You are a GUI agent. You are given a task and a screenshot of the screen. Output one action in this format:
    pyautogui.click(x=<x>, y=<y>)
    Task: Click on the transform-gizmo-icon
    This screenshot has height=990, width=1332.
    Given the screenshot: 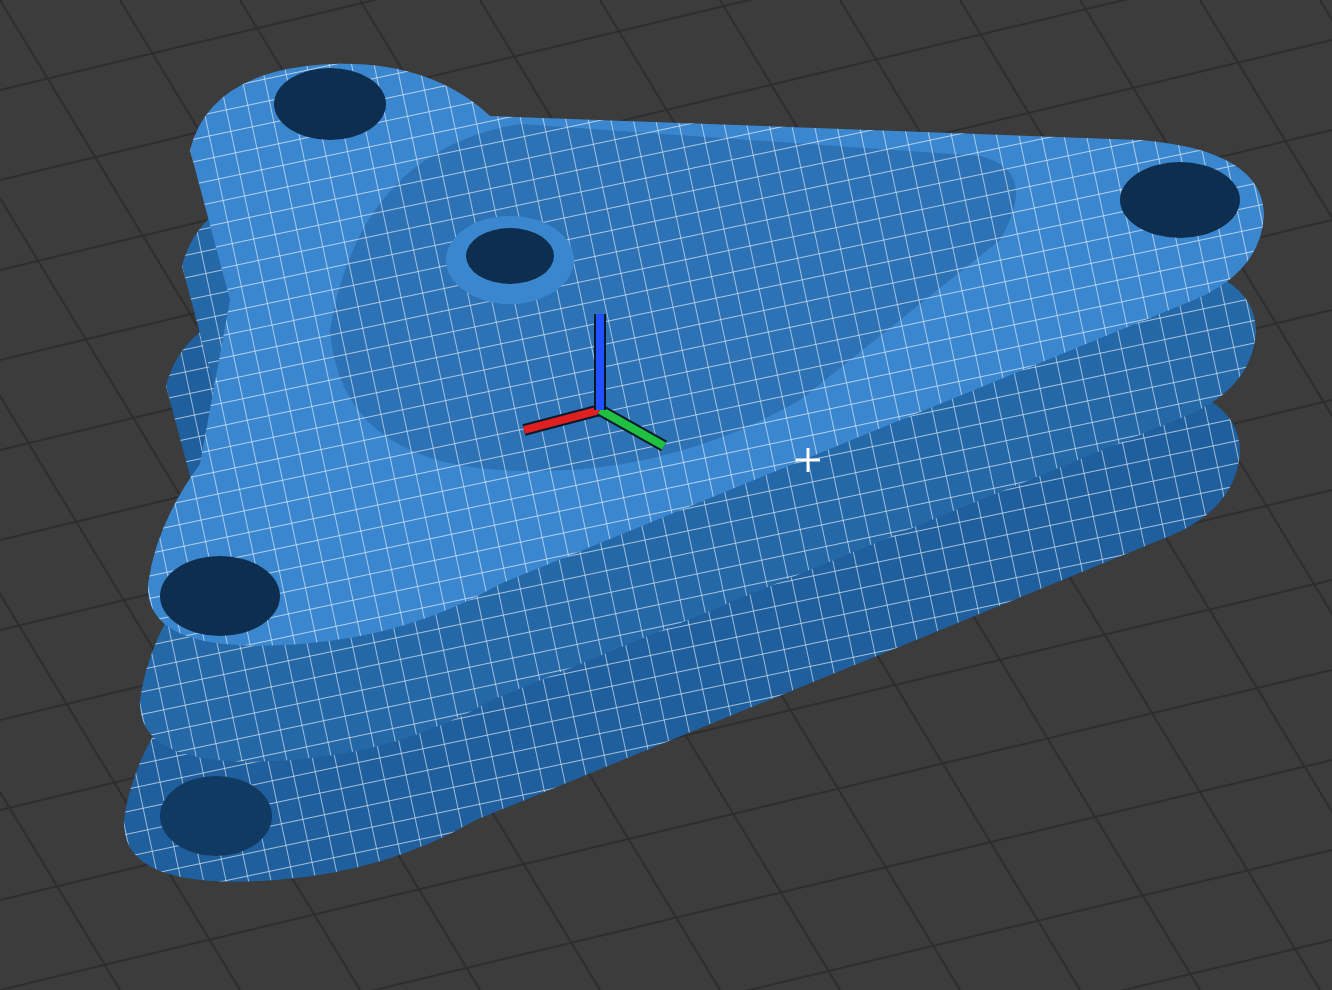 What is the action you would take?
    pyautogui.click(x=594, y=383)
    